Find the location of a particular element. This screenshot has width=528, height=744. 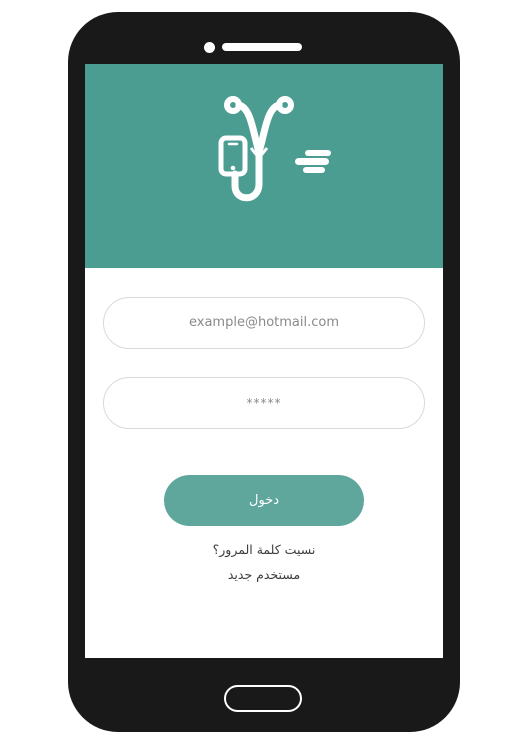

camera-icon is located at coordinates (209, 47).